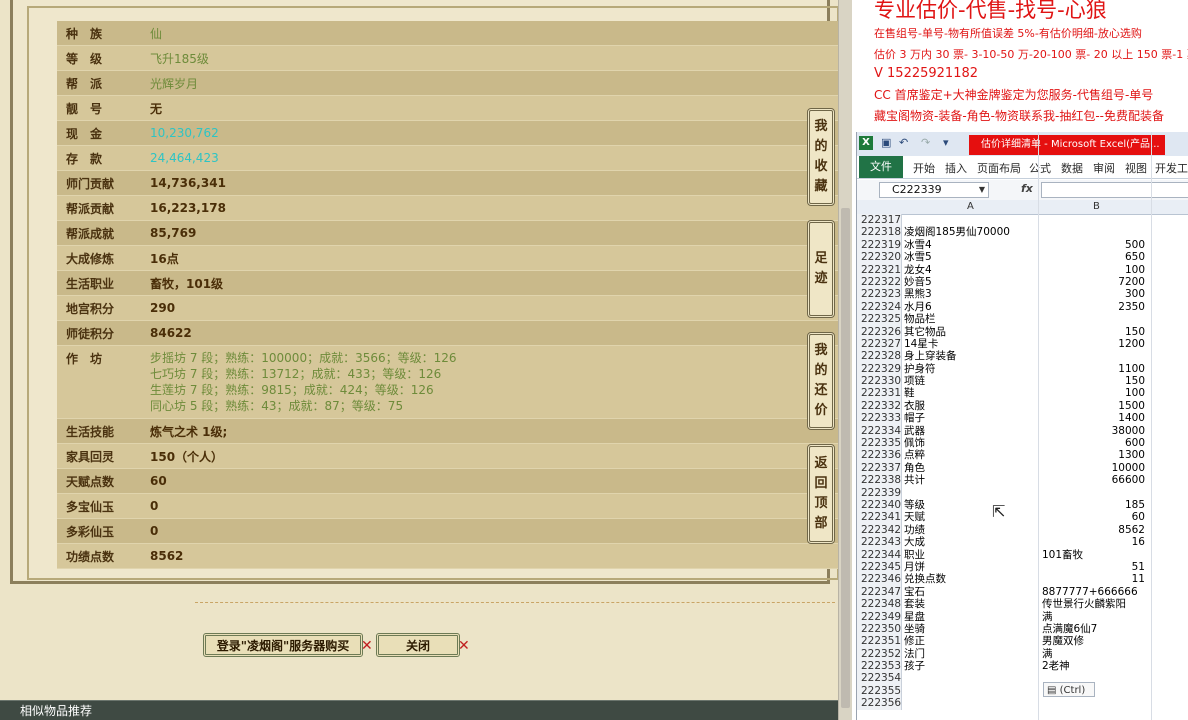 The width and height of the screenshot is (1188, 720). What do you see at coordinates (1022, 691) in the screenshot?
I see `sheet-row: 222355` at bounding box center [1022, 691].